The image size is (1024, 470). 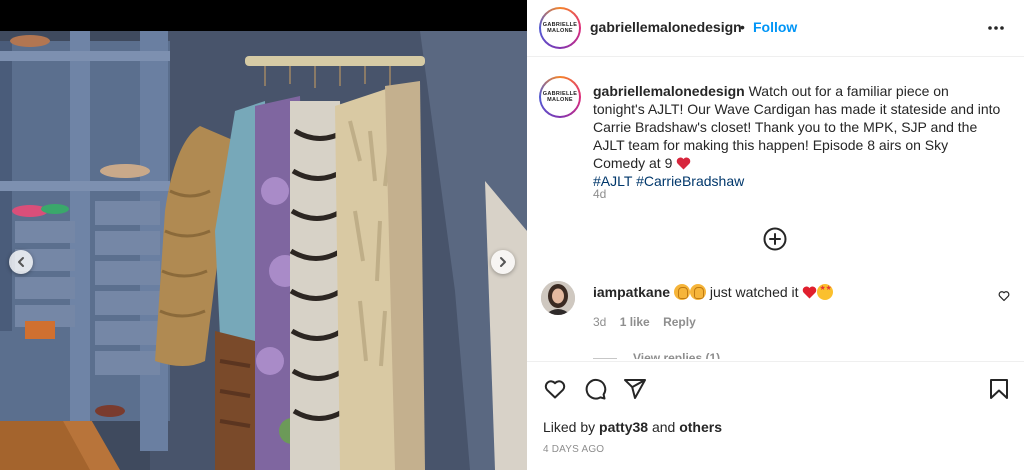 I want to click on comment-body: iampatkane just watched it, so click(x=713, y=292).